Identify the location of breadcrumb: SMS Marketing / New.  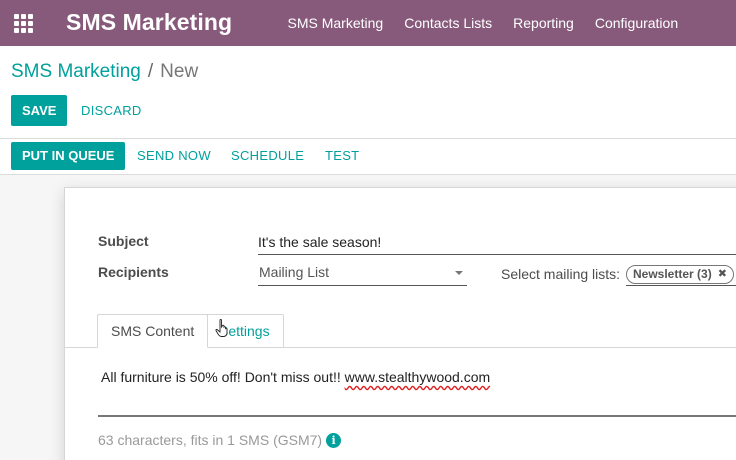
(104, 72).